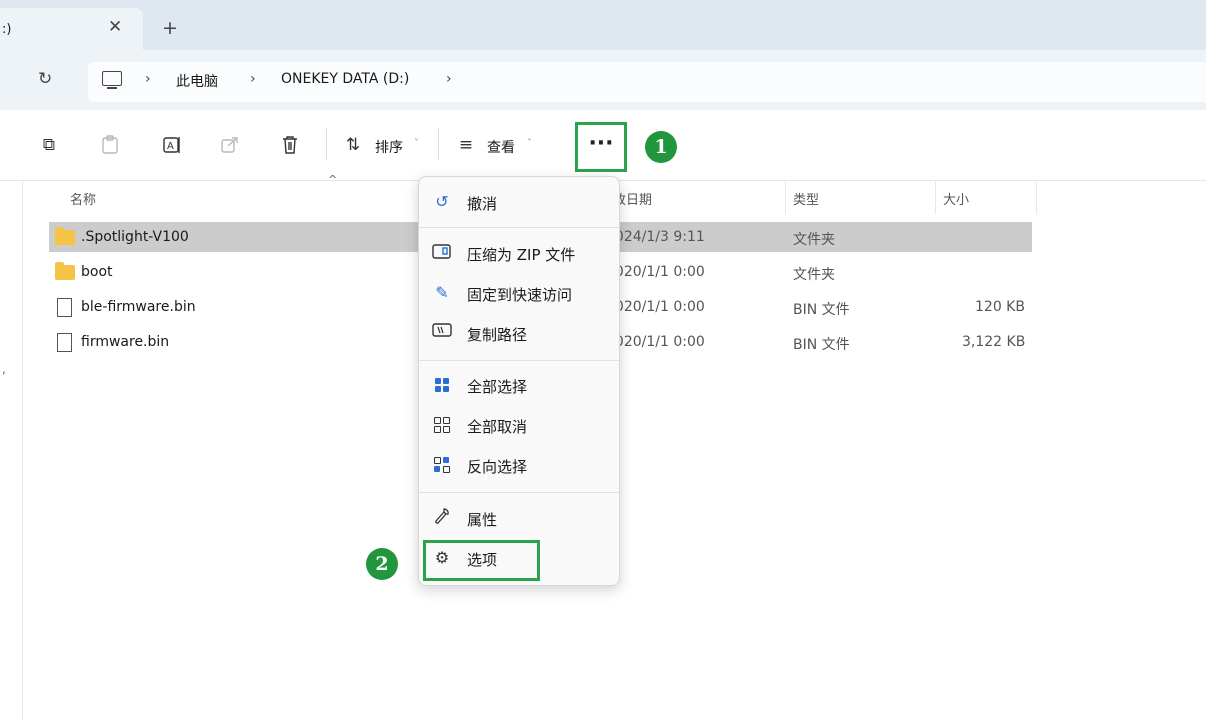 This screenshot has height=720, width=1206. I want to click on file-name: firmware.bin, so click(125, 342).